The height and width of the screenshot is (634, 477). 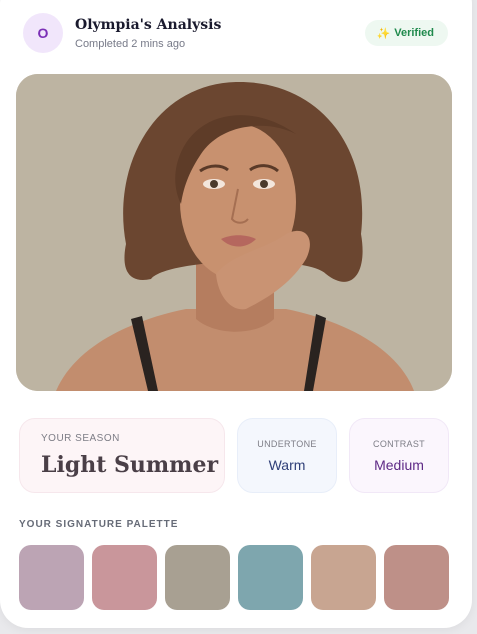 I want to click on season-card: YOUR SEASON Light Summer, so click(x=122, y=455).